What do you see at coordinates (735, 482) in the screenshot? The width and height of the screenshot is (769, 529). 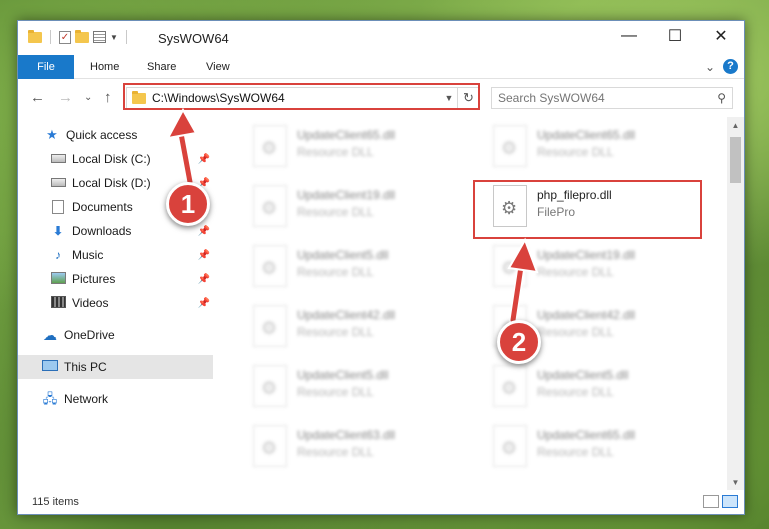 I see `scroll-down-icon: ▼` at bounding box center [735, 482].